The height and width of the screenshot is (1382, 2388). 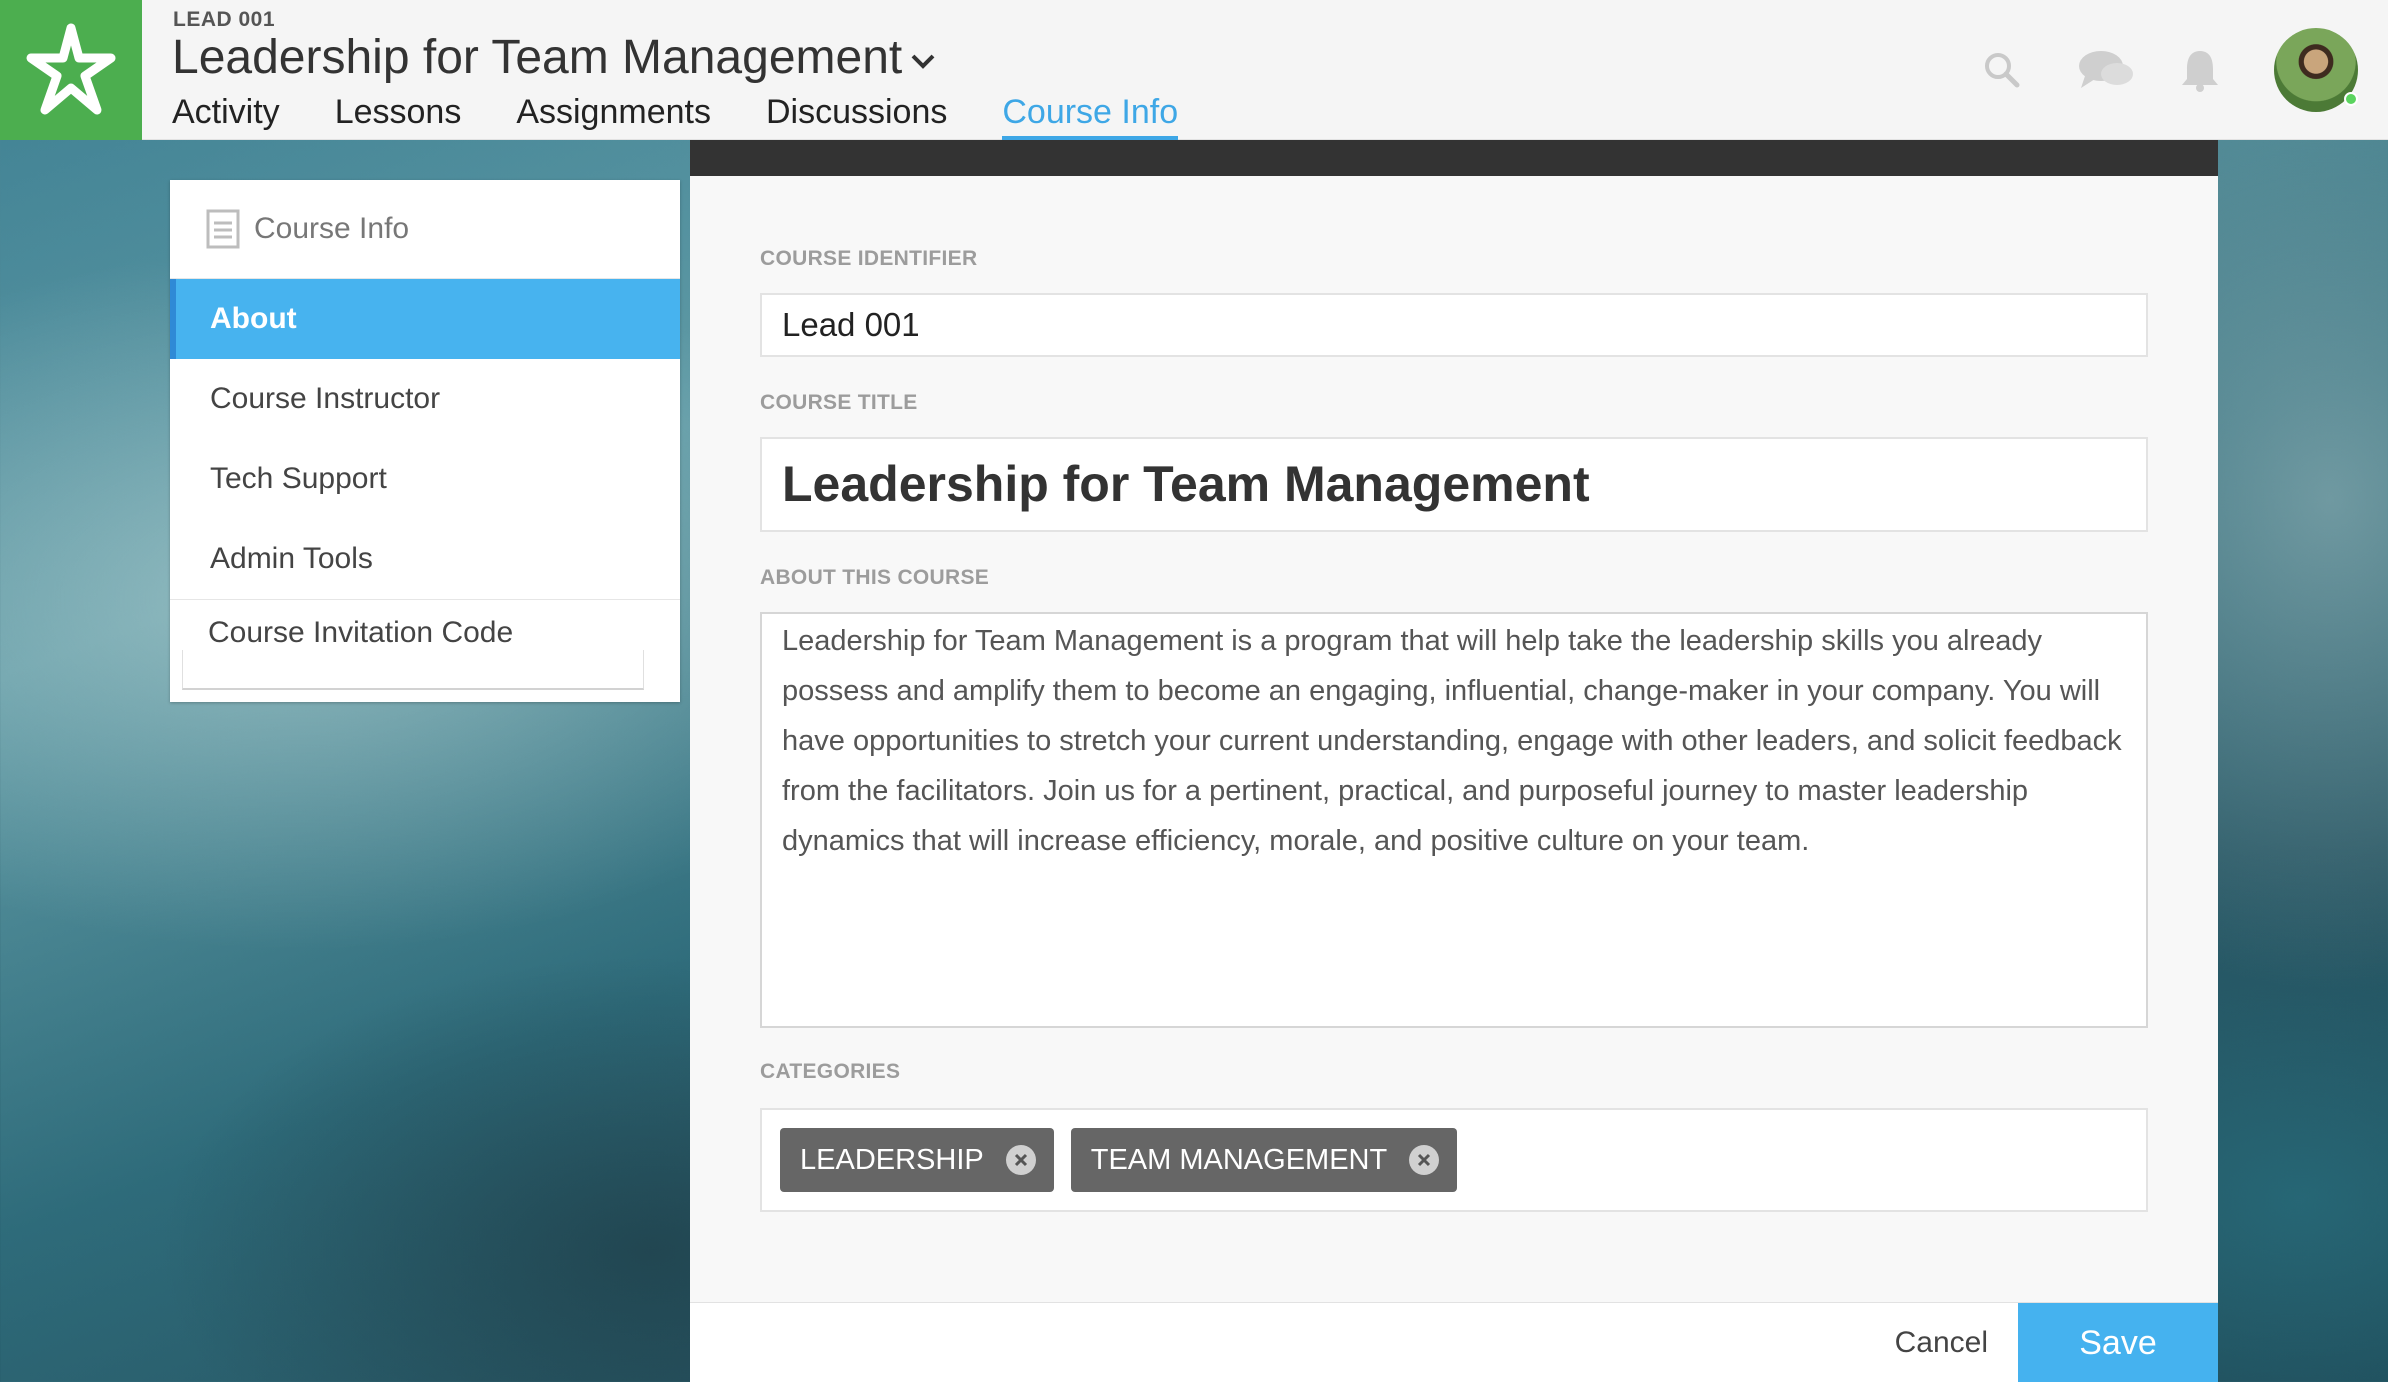 I want to click on category-tag-label: LEADERSHIP, so click(x=892, y=1159).